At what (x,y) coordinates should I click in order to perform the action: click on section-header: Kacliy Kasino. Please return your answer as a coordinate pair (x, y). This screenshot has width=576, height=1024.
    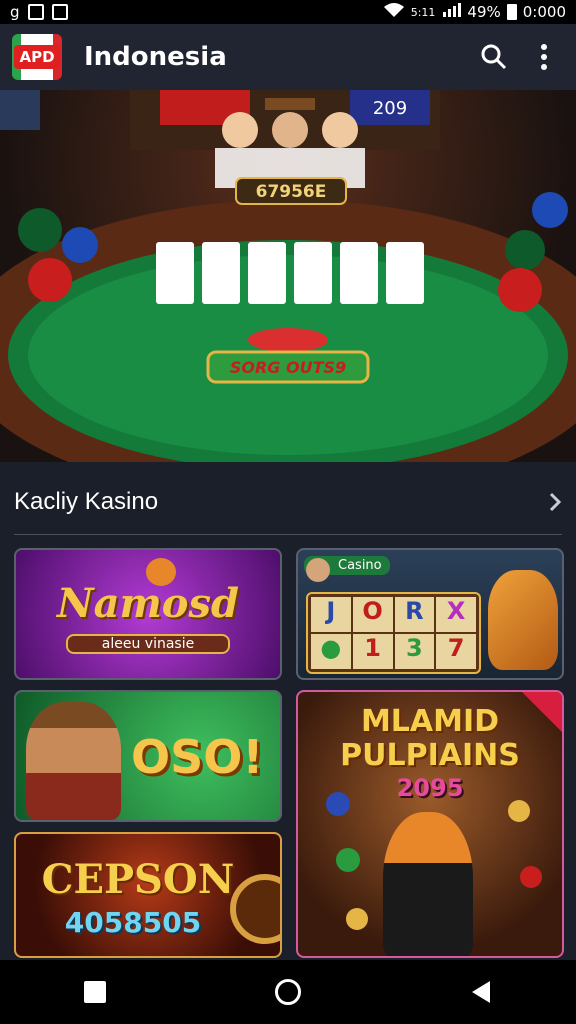
    Looking at the image, I should click on (288, 502).